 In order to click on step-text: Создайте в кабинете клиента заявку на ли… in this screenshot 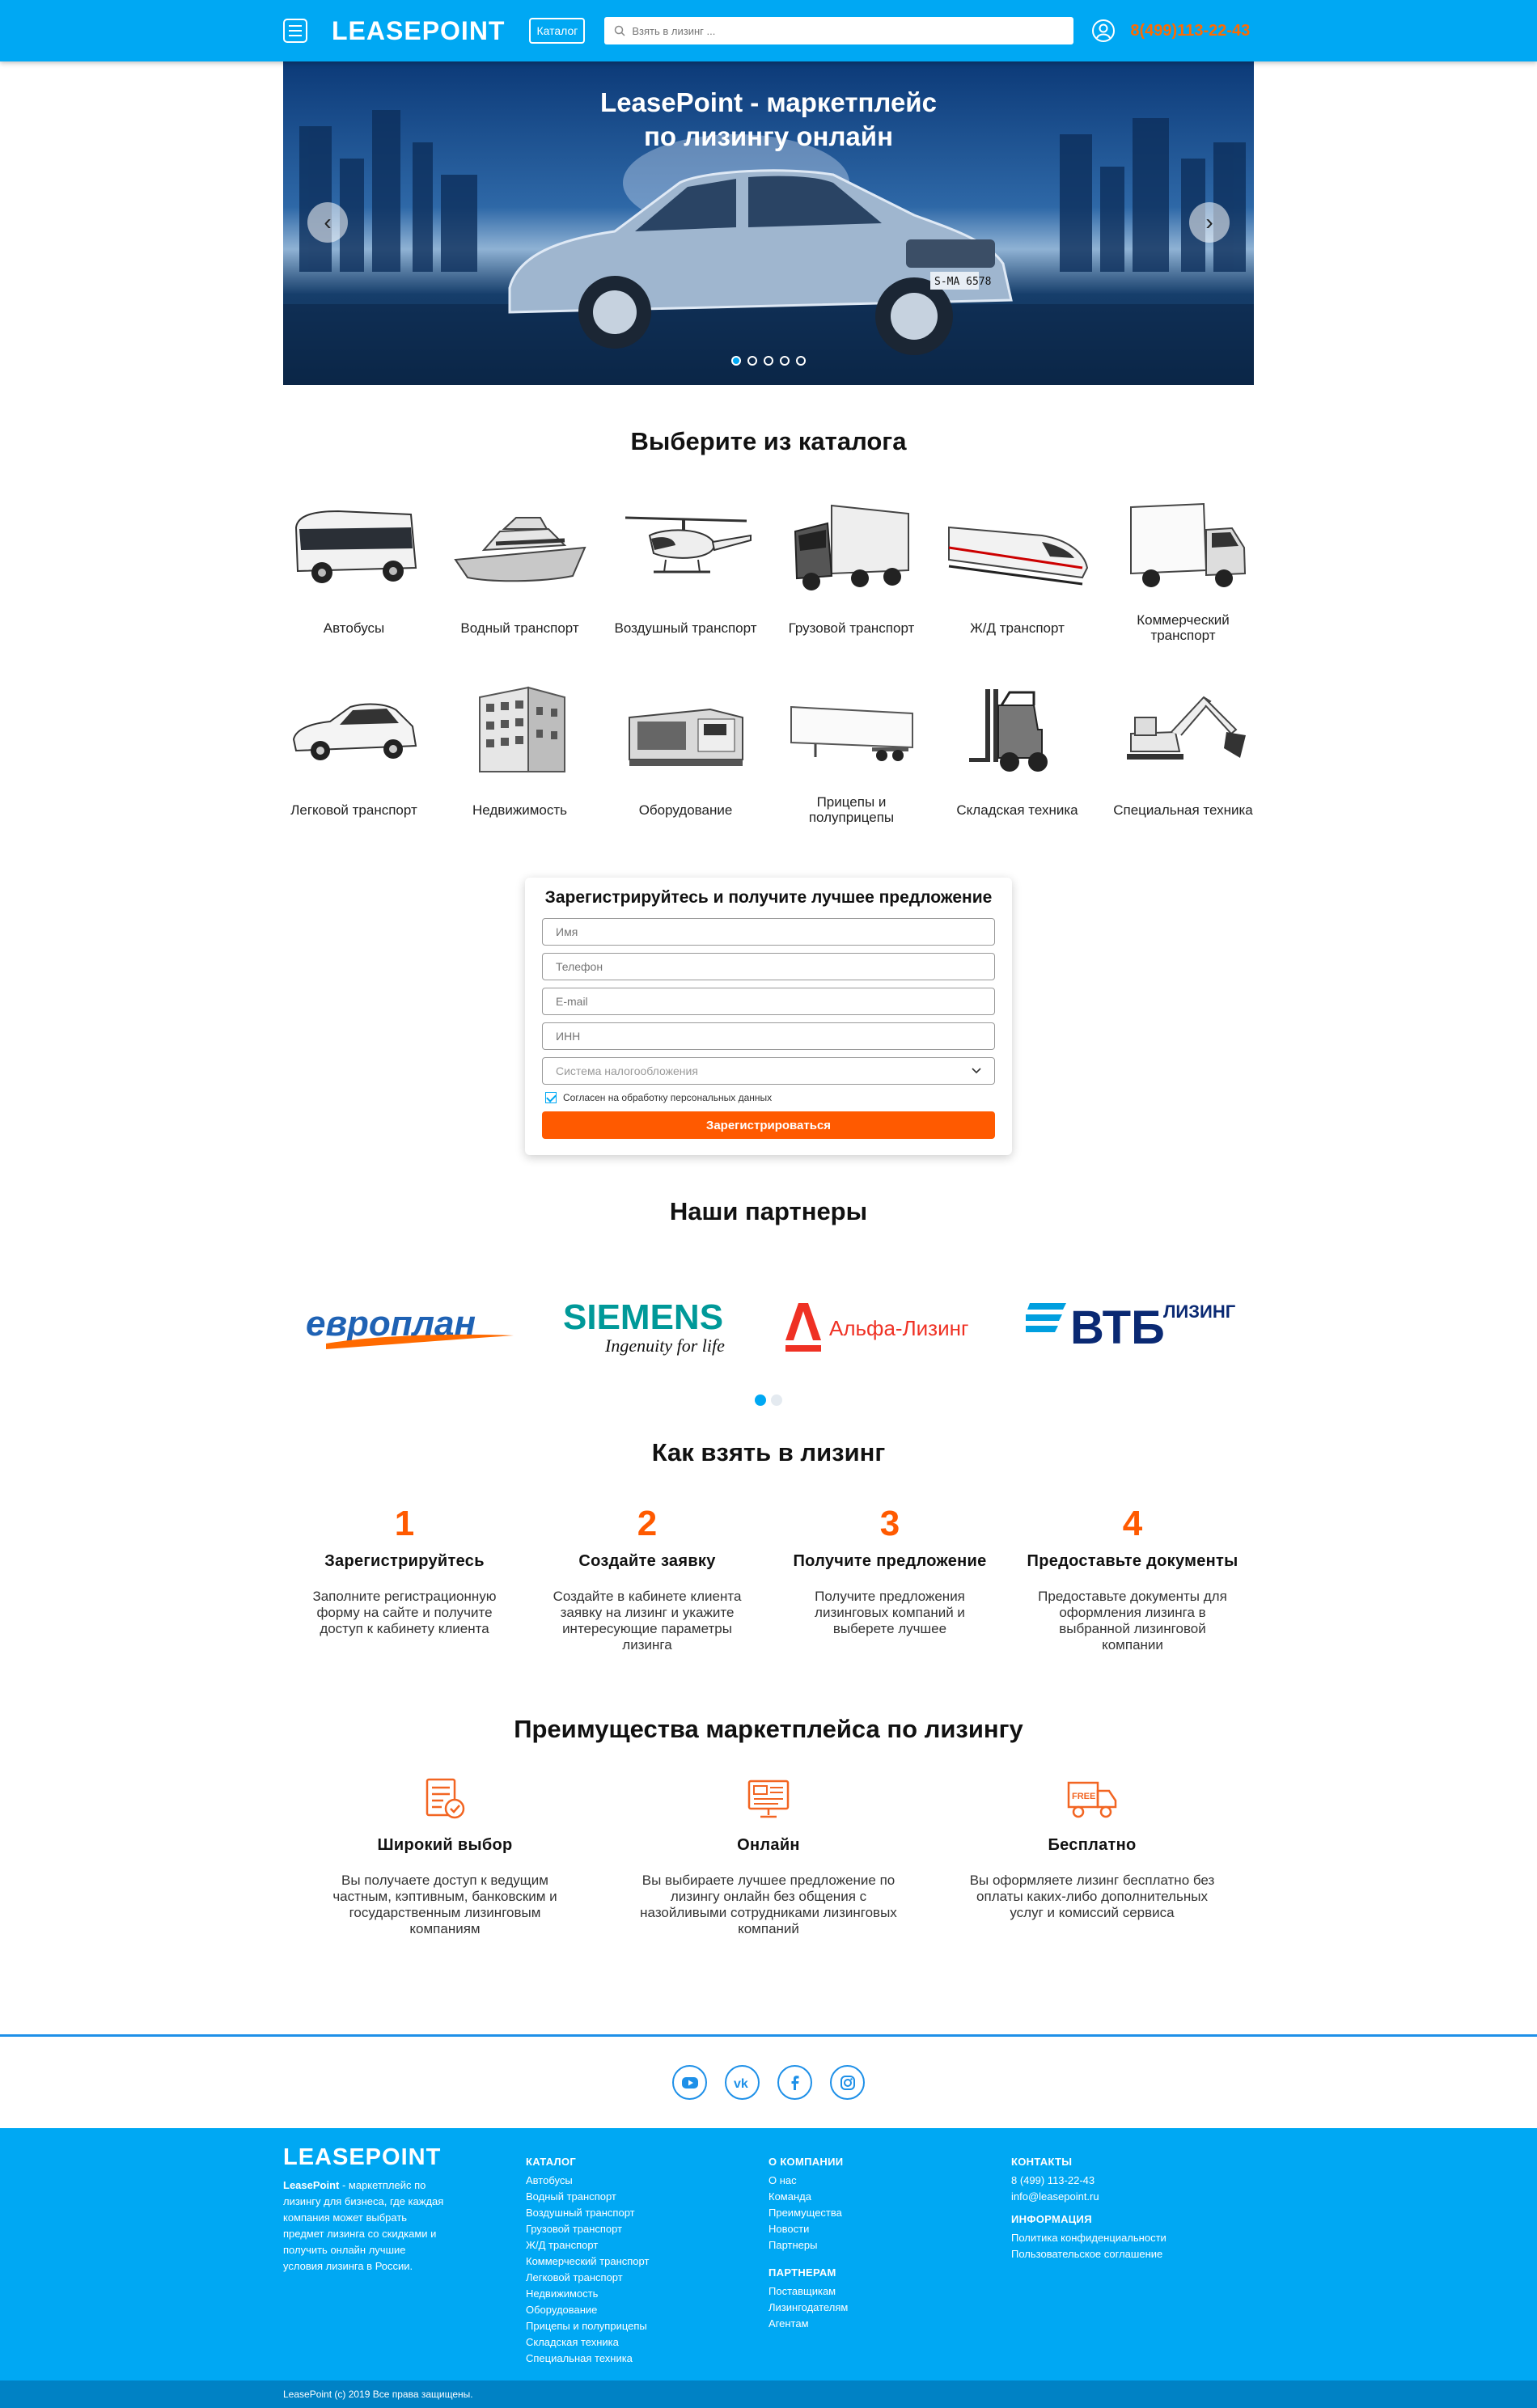, I will do `click(647, 1621)`.